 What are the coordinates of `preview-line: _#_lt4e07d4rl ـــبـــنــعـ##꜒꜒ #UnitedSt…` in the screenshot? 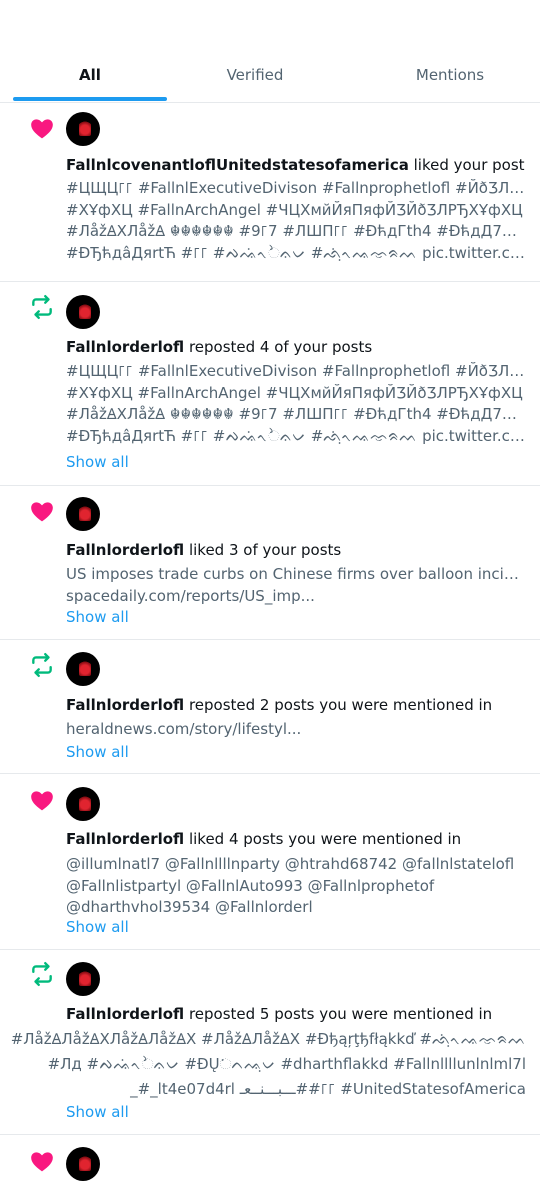 It's located at (328, 1089).